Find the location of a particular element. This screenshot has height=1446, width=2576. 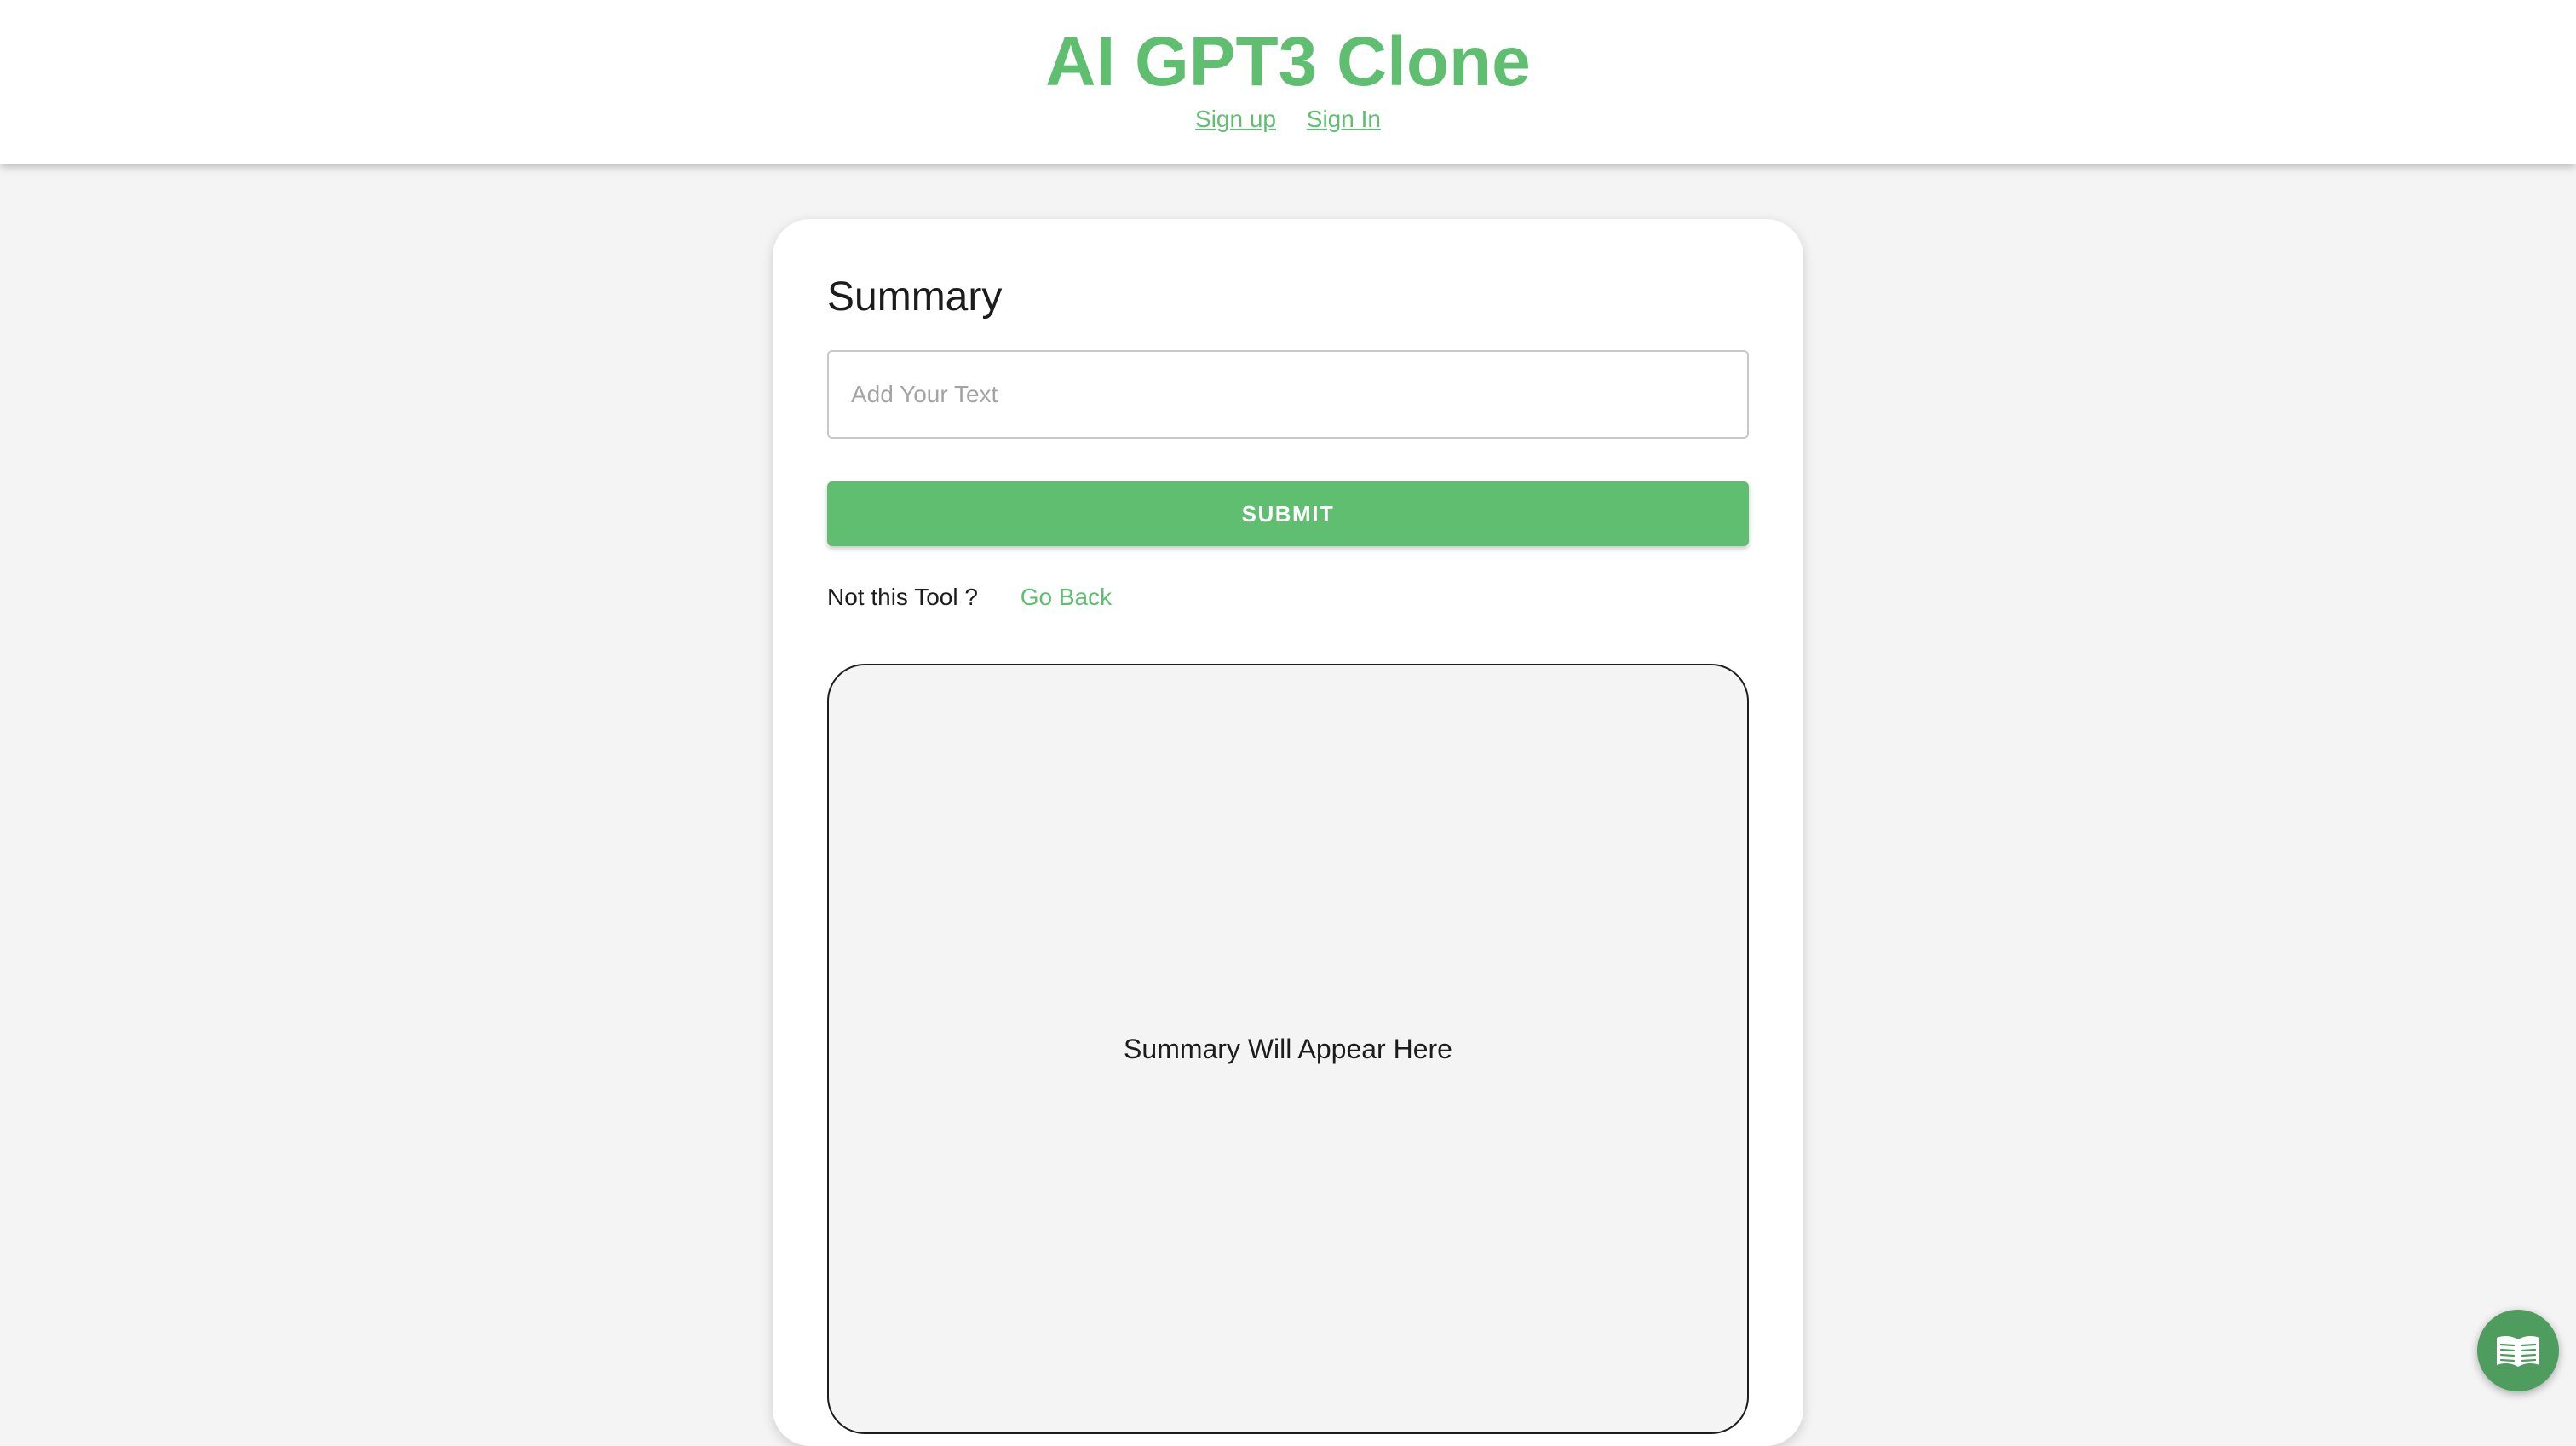

submit-button: SUBMIT is located at coordinates (1288, 513).